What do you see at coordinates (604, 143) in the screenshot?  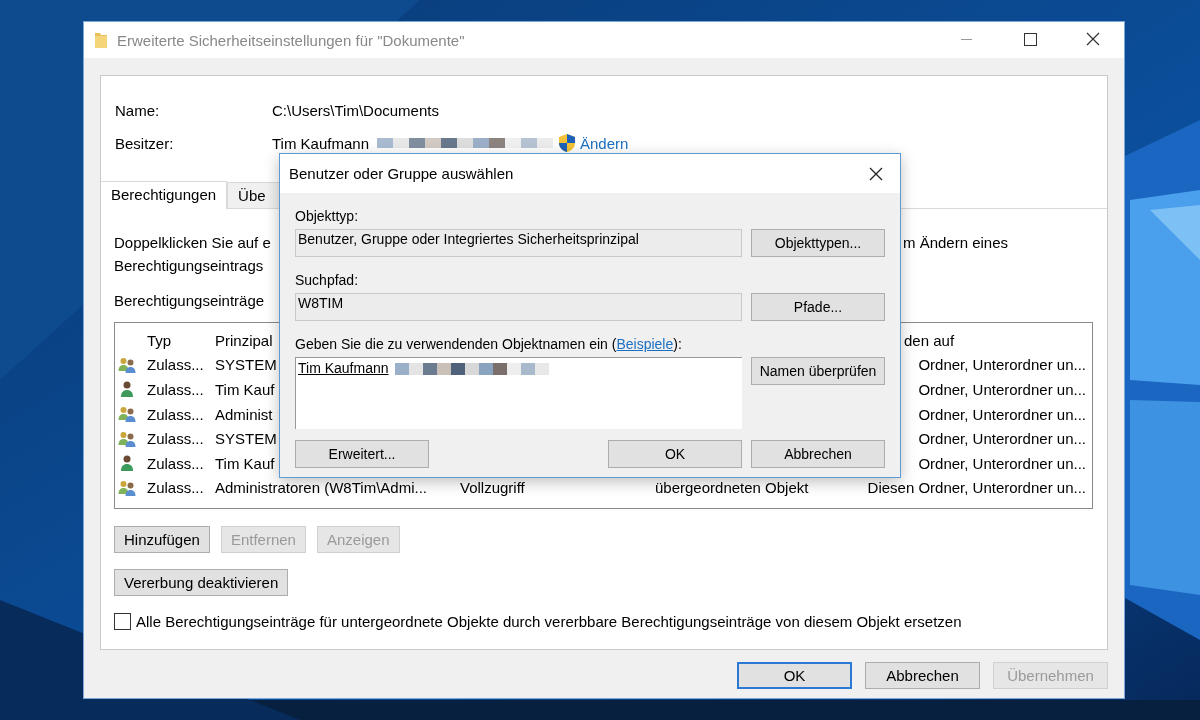 I see `change-owner-link: Ändern` at bounding box center [604, 143].